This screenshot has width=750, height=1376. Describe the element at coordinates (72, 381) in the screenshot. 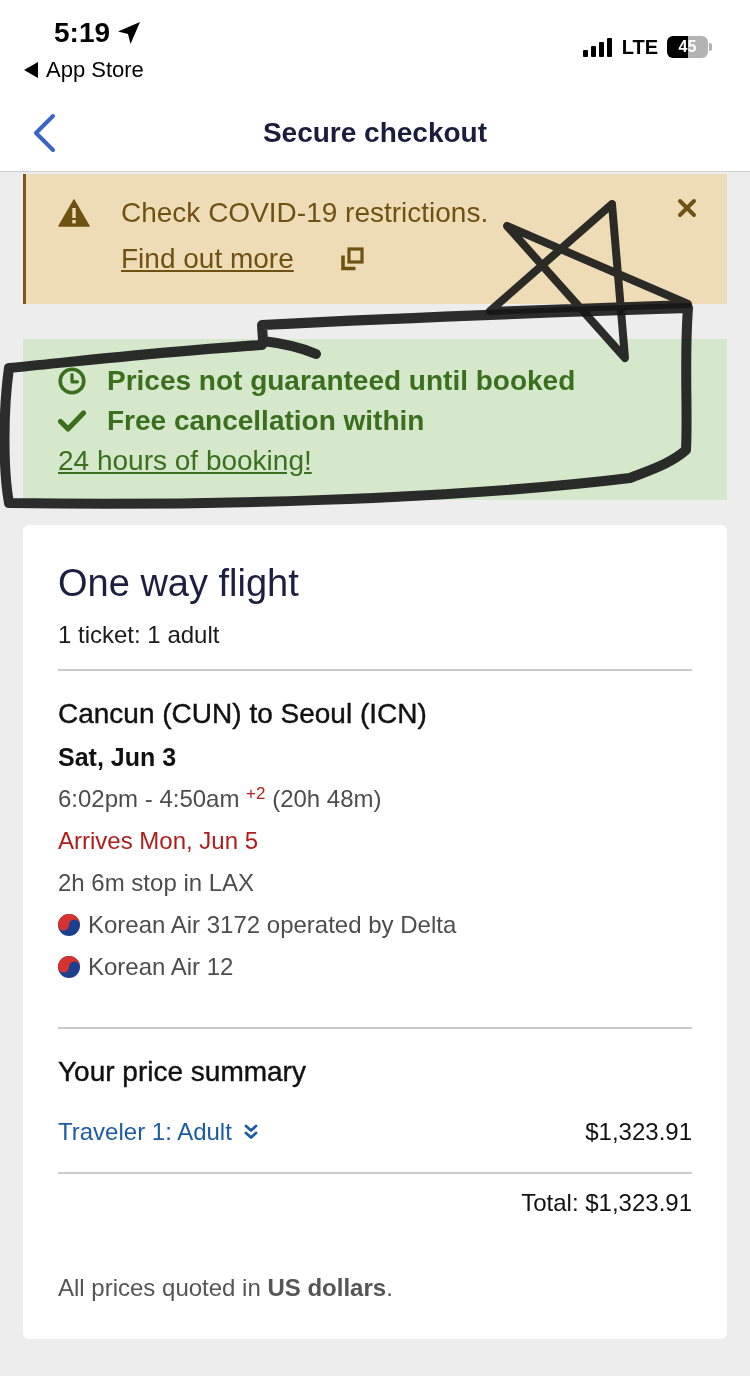

I see `clock-icon` at that location.